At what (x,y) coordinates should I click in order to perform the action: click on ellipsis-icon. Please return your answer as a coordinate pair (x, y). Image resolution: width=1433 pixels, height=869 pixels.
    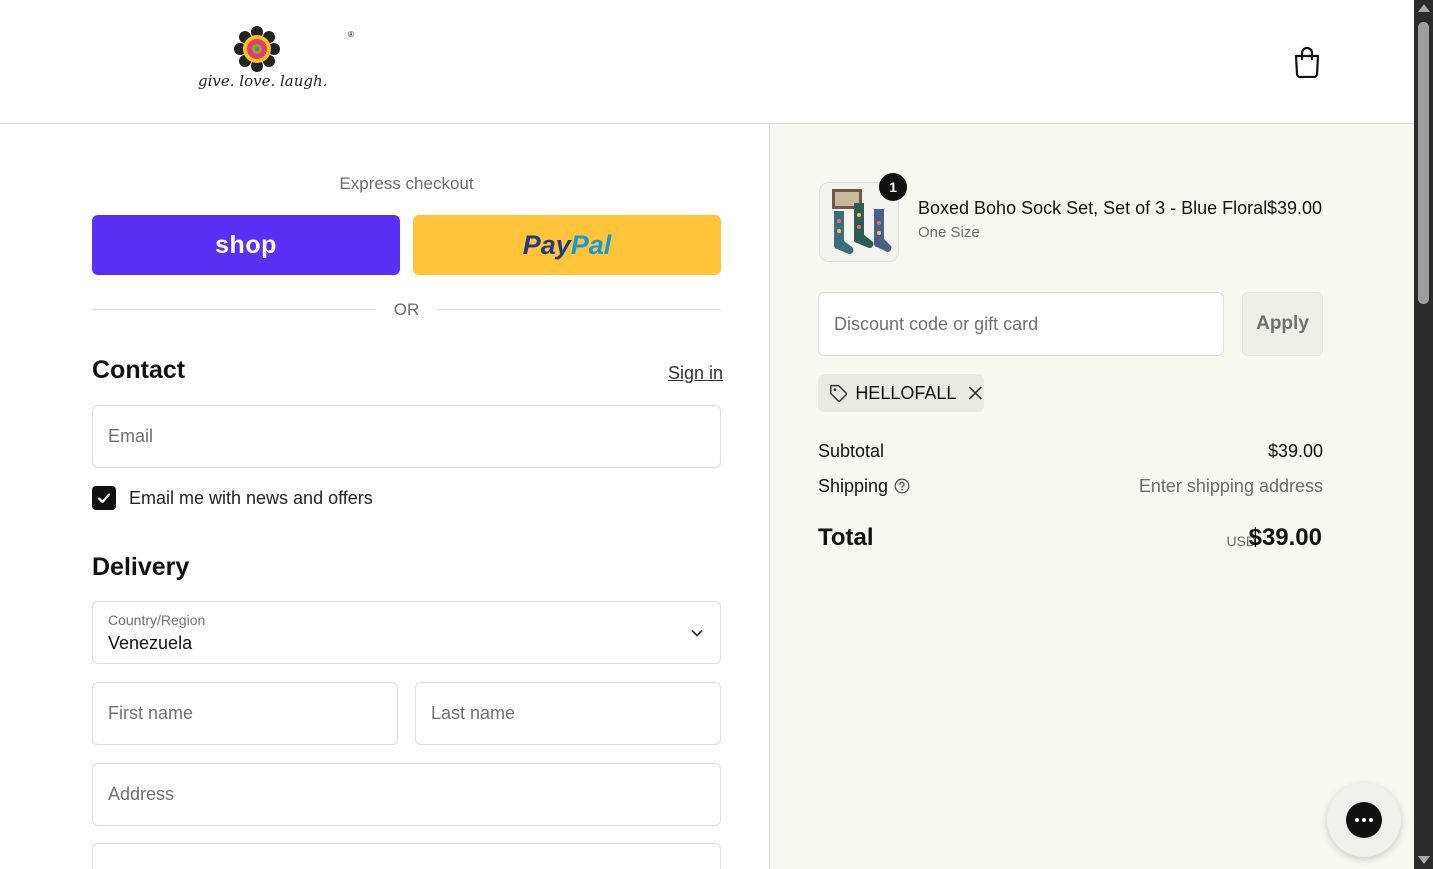
    Looking at the image, I should click on (1364, 820).